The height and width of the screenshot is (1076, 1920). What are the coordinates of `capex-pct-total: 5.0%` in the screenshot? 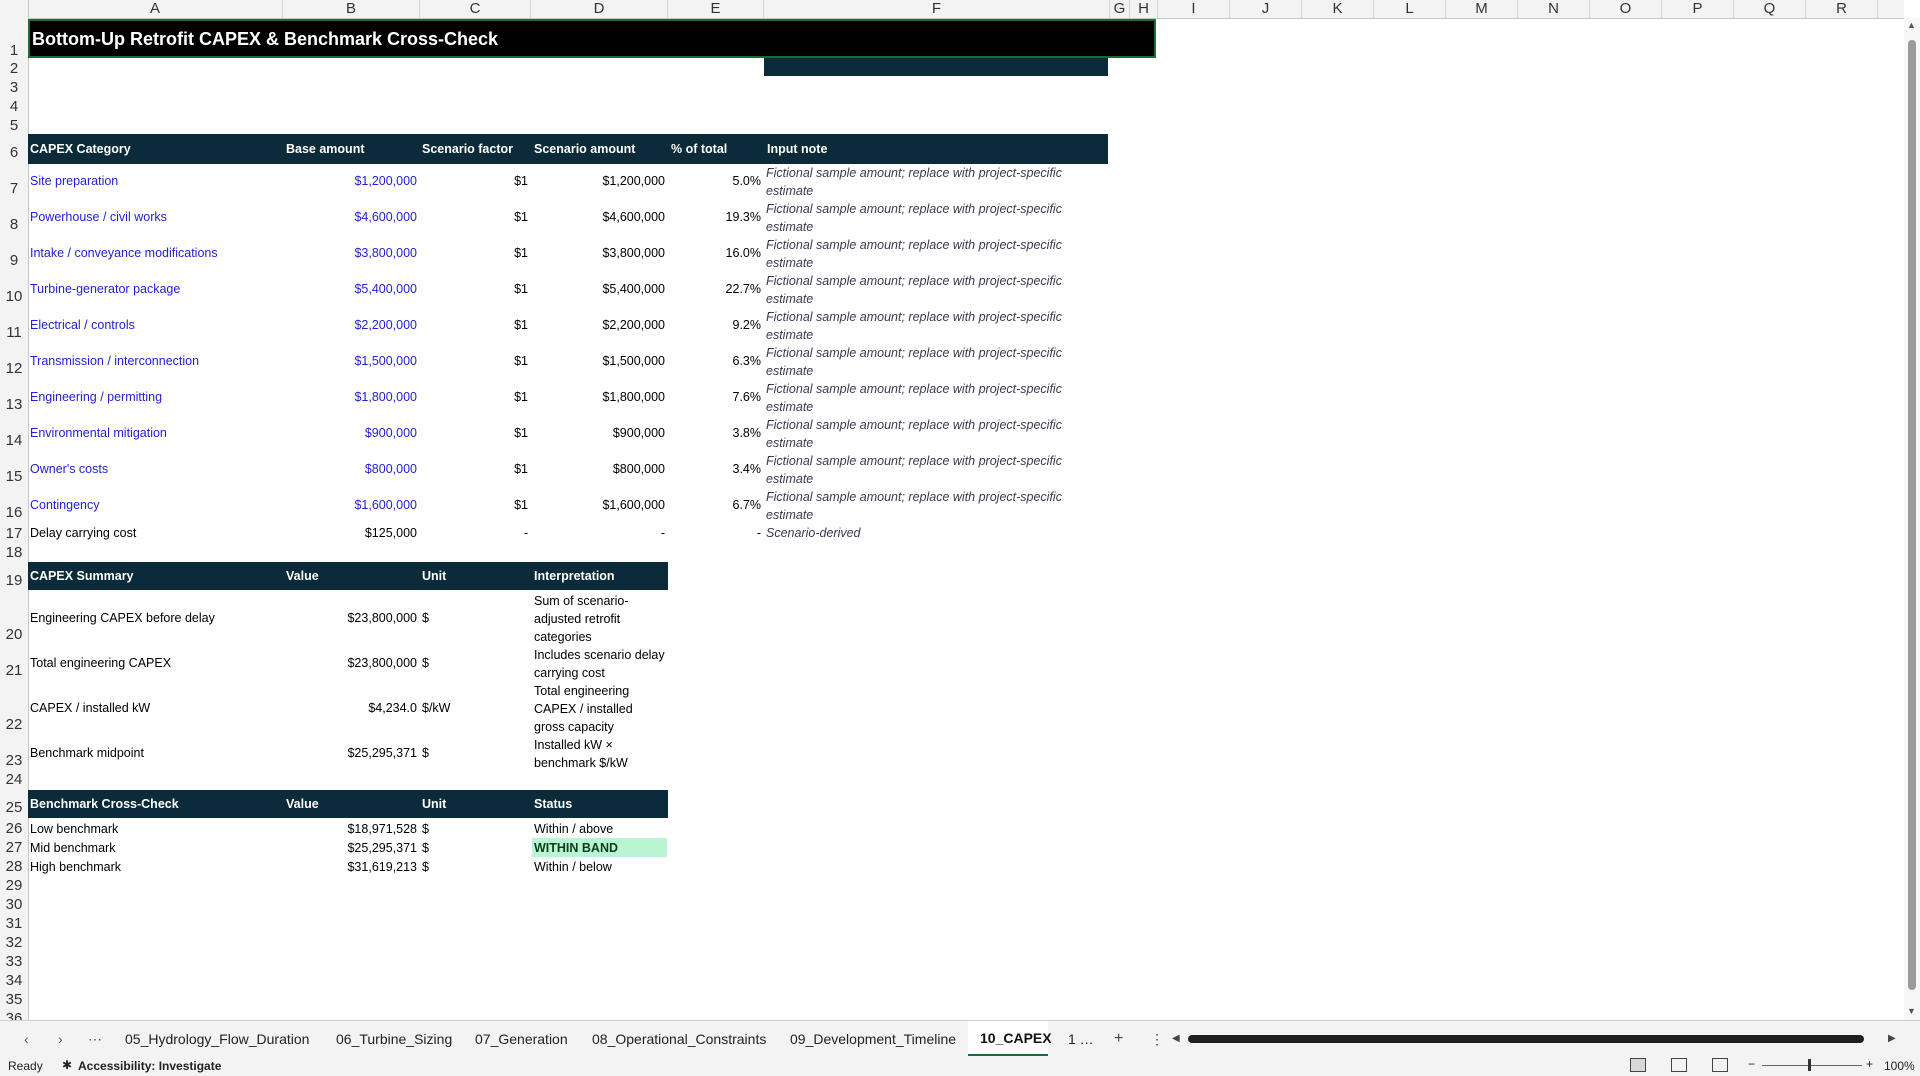 It's located at (715, 181).